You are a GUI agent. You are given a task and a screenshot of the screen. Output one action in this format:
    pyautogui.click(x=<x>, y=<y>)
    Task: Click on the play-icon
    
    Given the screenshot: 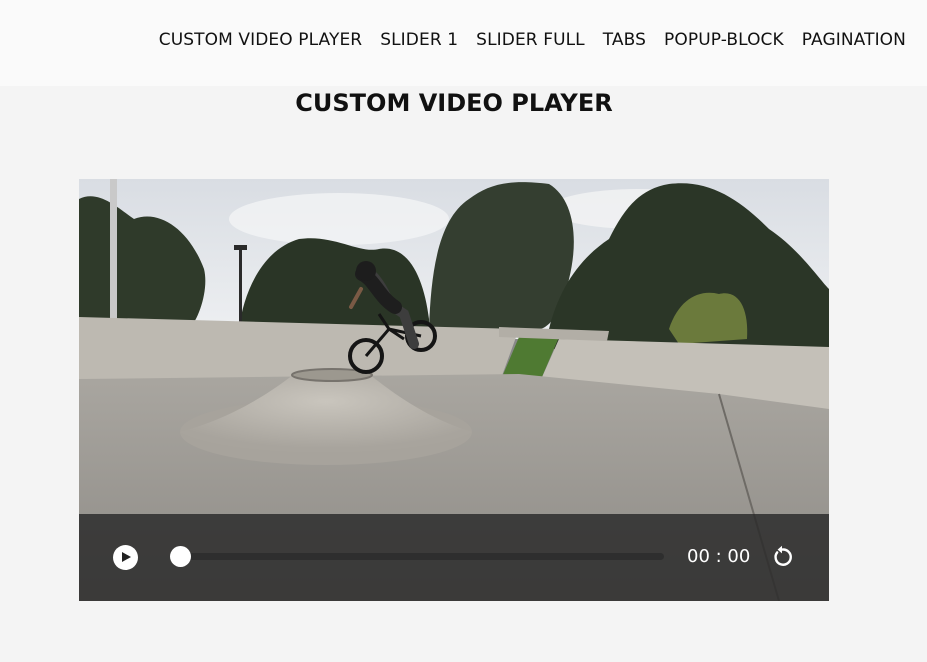 What is the action you would take?
    pyautogui.click(x=126, y=557)
    